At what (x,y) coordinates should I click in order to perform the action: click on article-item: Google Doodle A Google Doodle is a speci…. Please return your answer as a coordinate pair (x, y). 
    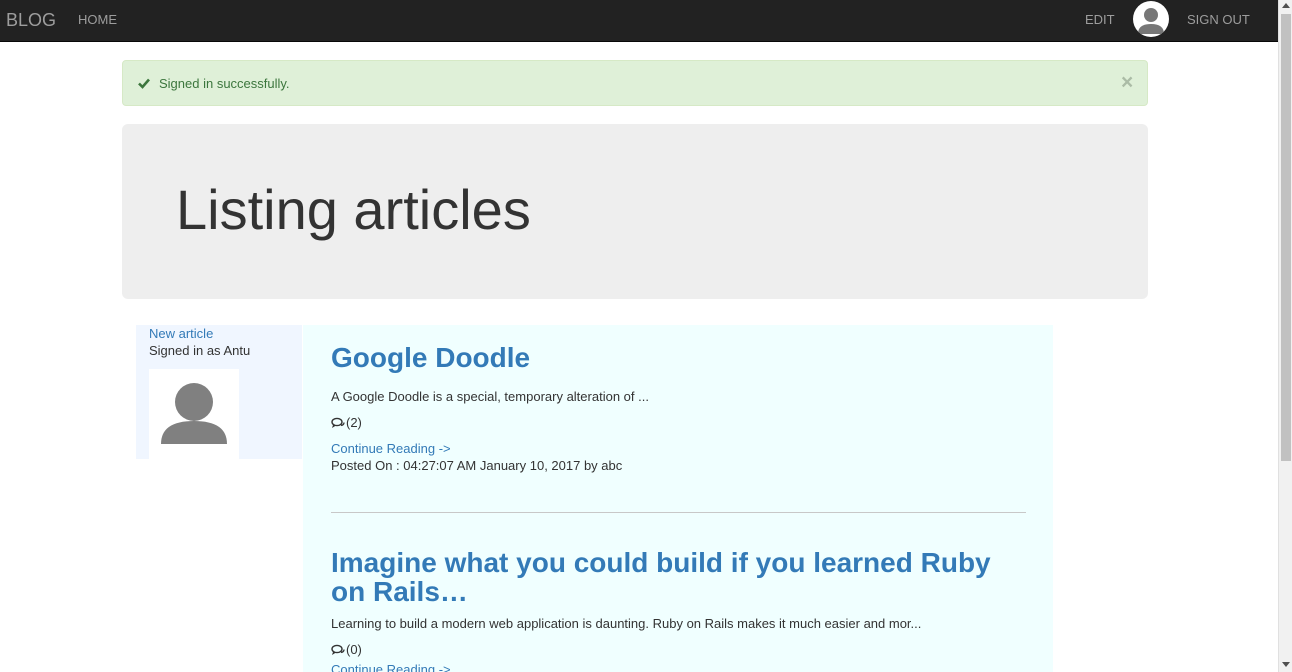
    Looking at the image, I should click on (678, 408).